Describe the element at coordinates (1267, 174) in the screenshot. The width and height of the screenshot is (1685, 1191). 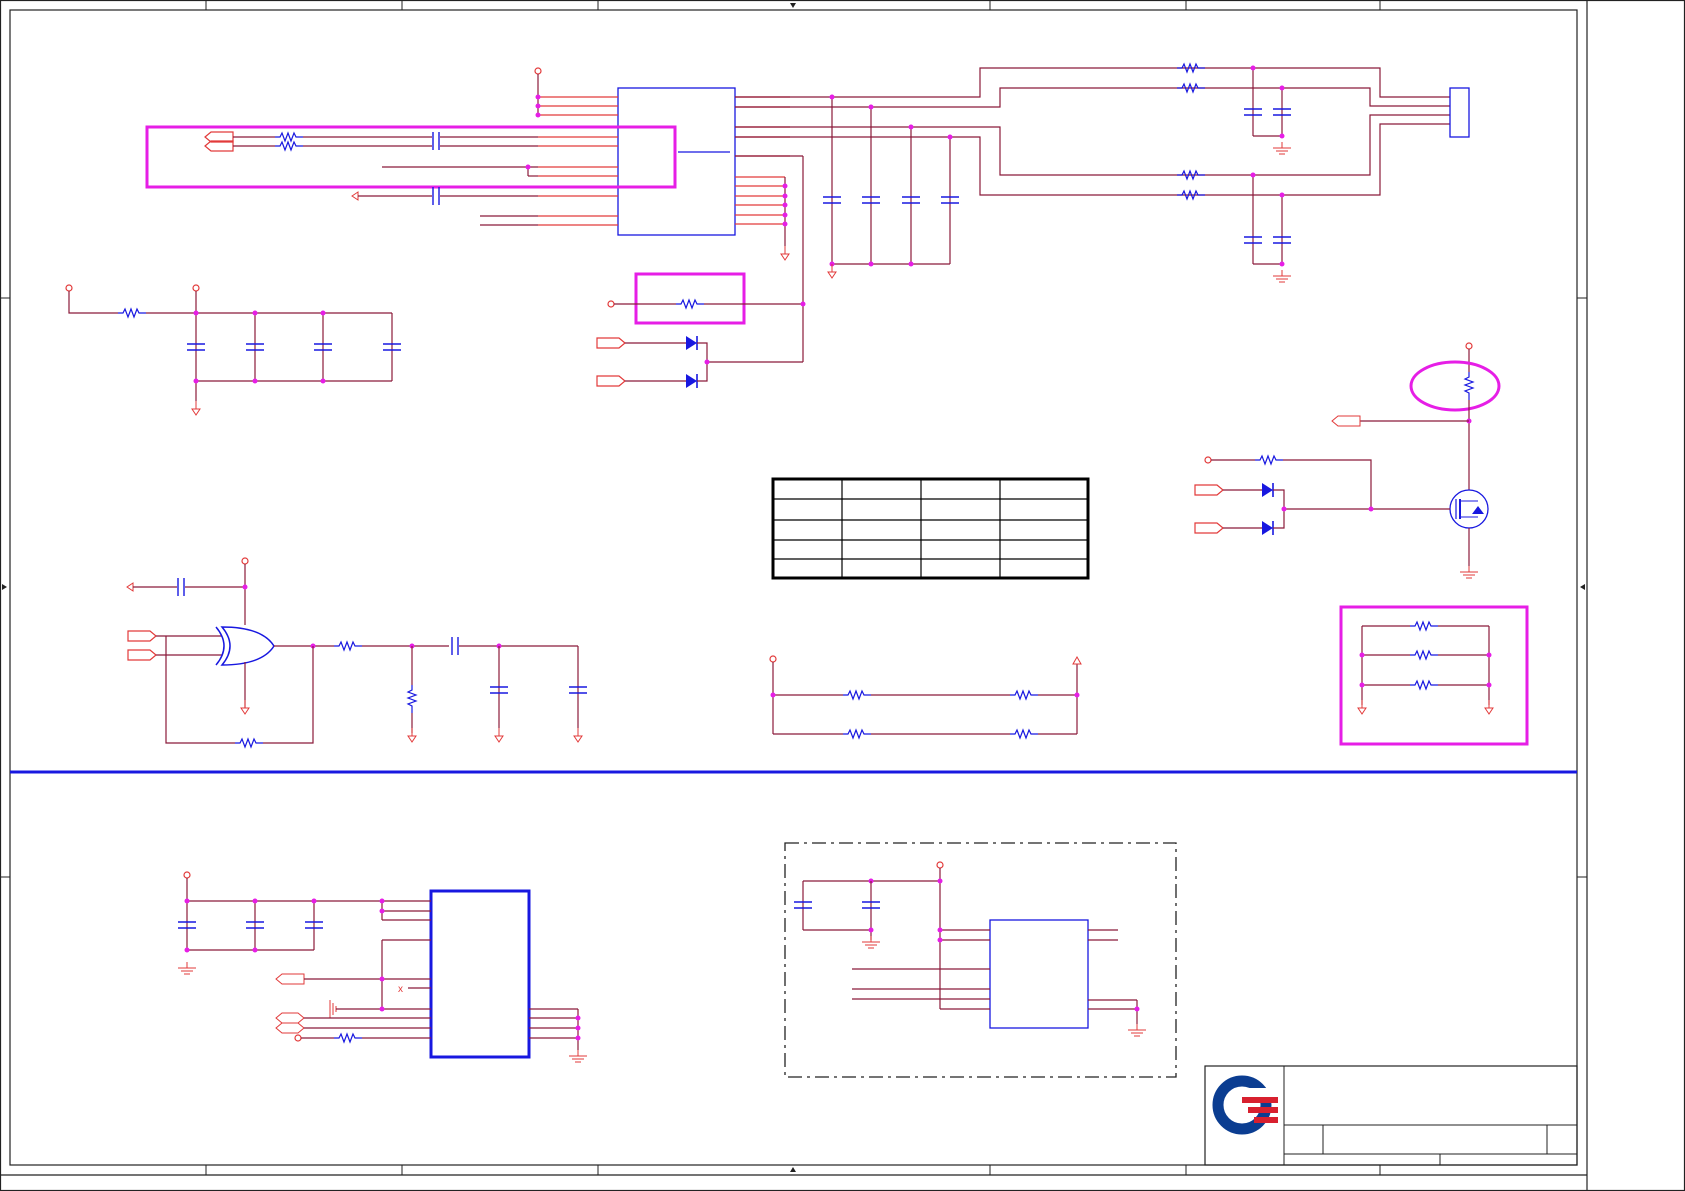
I see `connector-filter-caps` at that location.